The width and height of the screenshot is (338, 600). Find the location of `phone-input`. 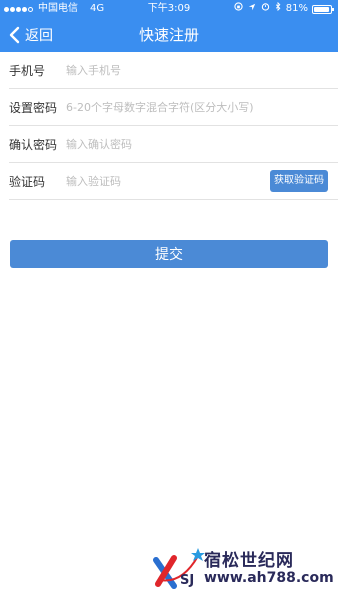

phone-input is located at coordinates (198, 70).